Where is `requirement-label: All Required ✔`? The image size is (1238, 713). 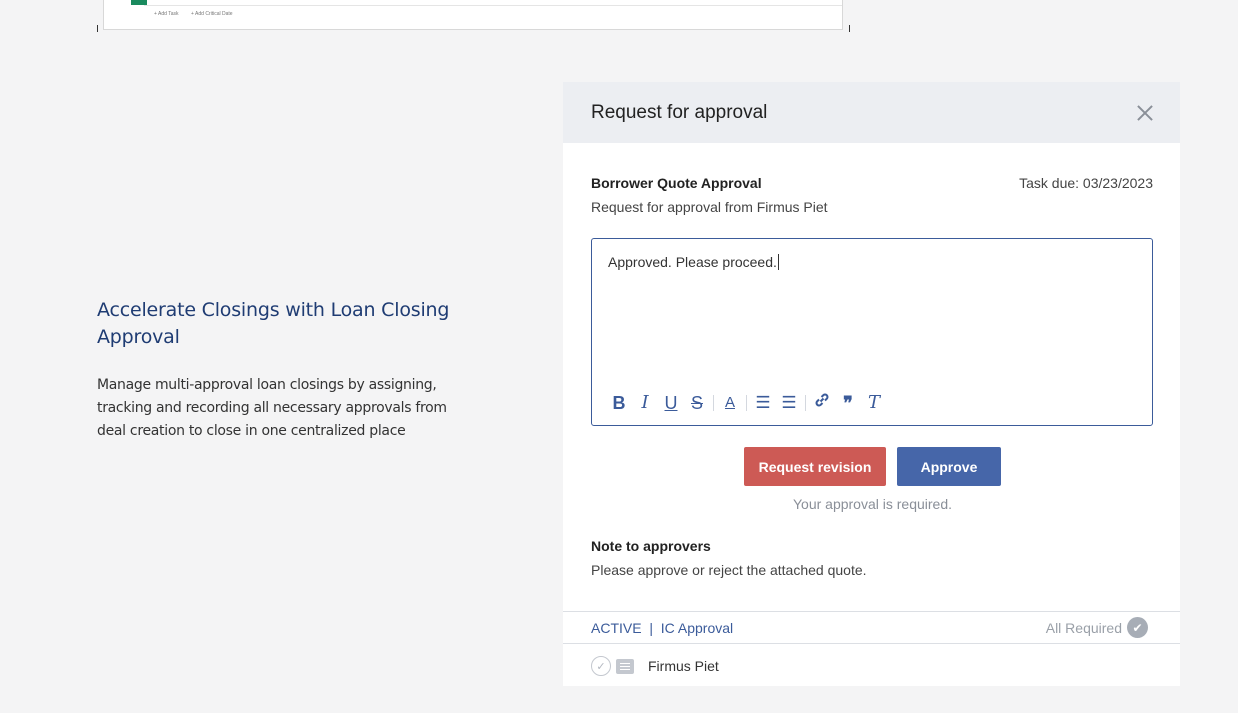 requirement-label: All Required ✔ is located at coordinates (1097, 627).